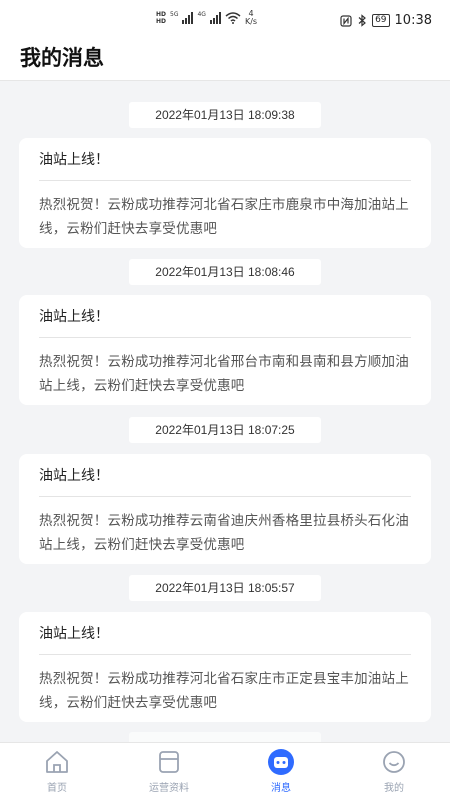 Image resolution: width=450 pixels, height=800 pixels. What do you see at coordinates (346, 20) in the screenshot?
I see `nfc-icon` at bounding box center [346, 20].